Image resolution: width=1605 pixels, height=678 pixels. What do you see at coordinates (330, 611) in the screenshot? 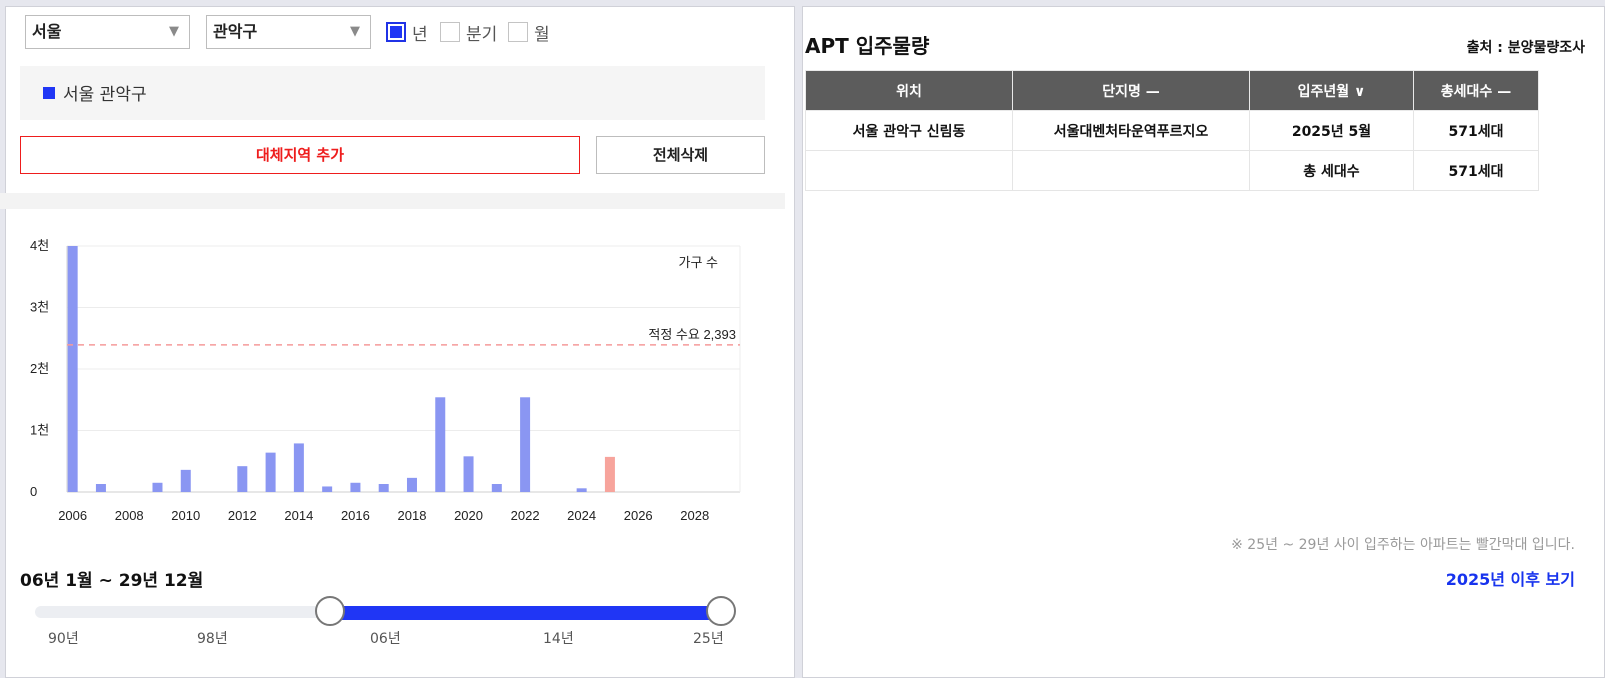
I see `range-slider-start-handle` at bounding box center [330, 611].